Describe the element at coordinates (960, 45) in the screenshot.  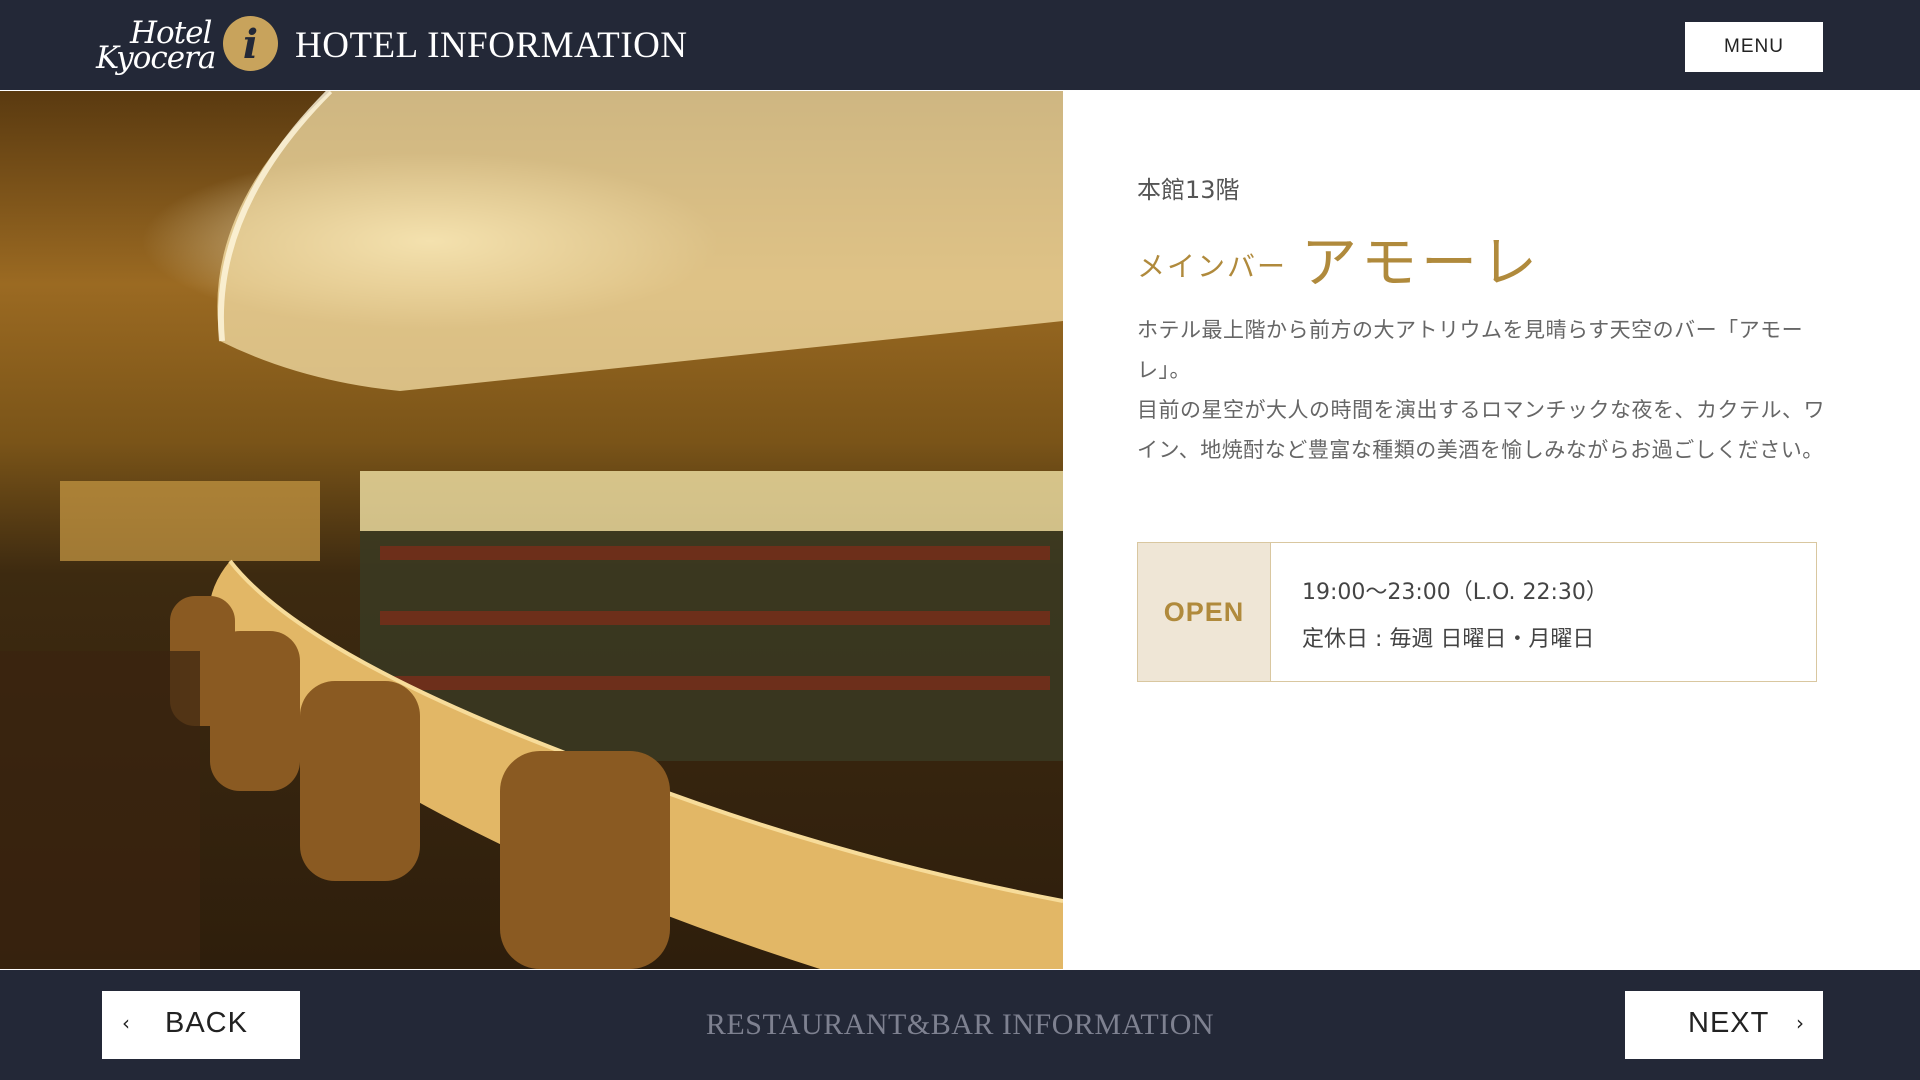
I see `header-bar: Hotel Kyocera i HOTEL INFORMATION MENU` at that location.